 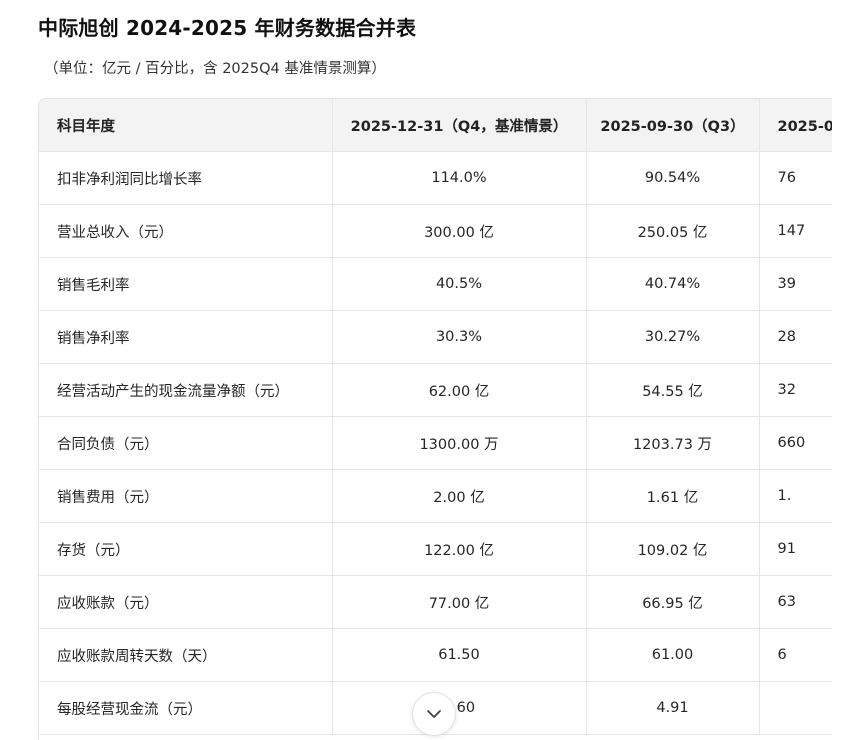 I want to click on table-cell: 62.00 亿, so click(x=459, y=390).